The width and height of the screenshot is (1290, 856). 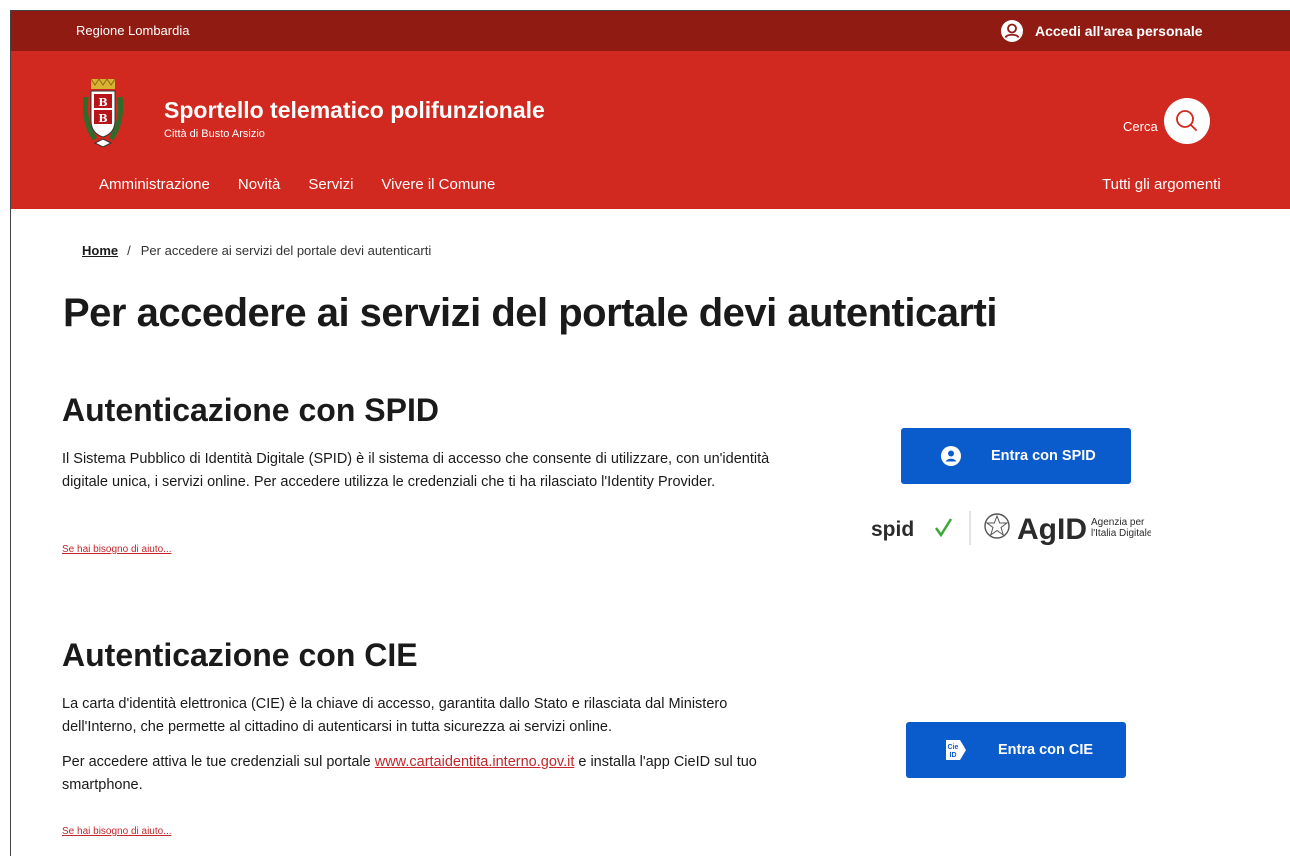 What do you see at coordinates (330, 184) in the screenshot?
I see `nav-item-servizi: Servizi` at bounding box center [330, 184].